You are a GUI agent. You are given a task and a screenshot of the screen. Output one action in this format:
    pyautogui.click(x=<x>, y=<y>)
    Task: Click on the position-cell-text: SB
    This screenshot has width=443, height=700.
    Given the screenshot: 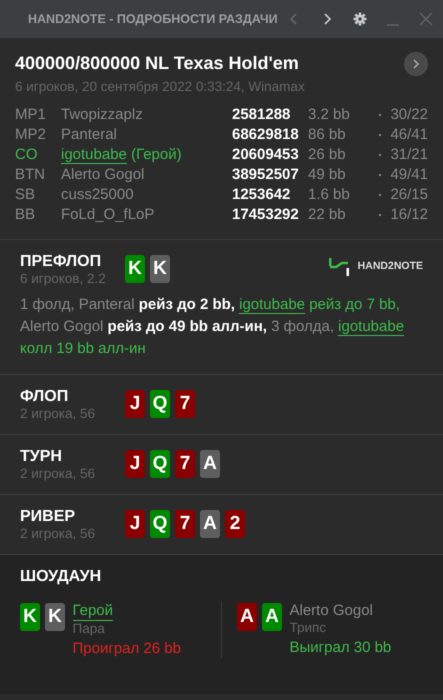 What is the action you would take?
    pyautogui.click(x=25, y=194)
    